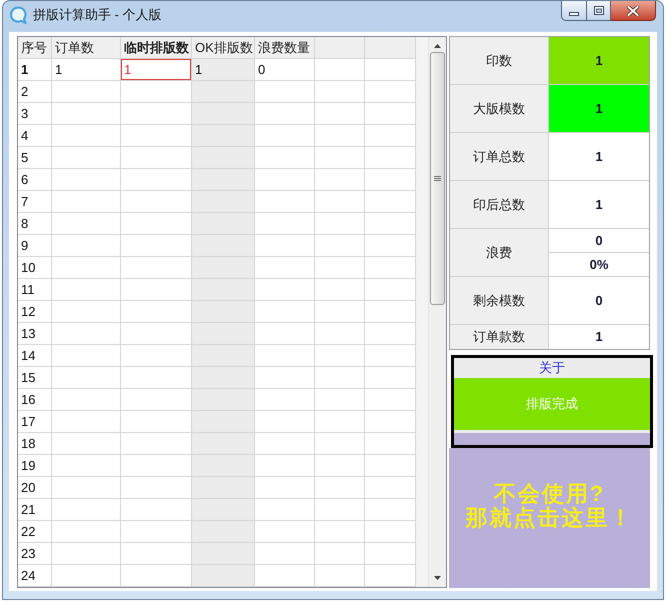 This screenshot has width=672, height=605. I want to click on maximize-button, so click(599, 11).